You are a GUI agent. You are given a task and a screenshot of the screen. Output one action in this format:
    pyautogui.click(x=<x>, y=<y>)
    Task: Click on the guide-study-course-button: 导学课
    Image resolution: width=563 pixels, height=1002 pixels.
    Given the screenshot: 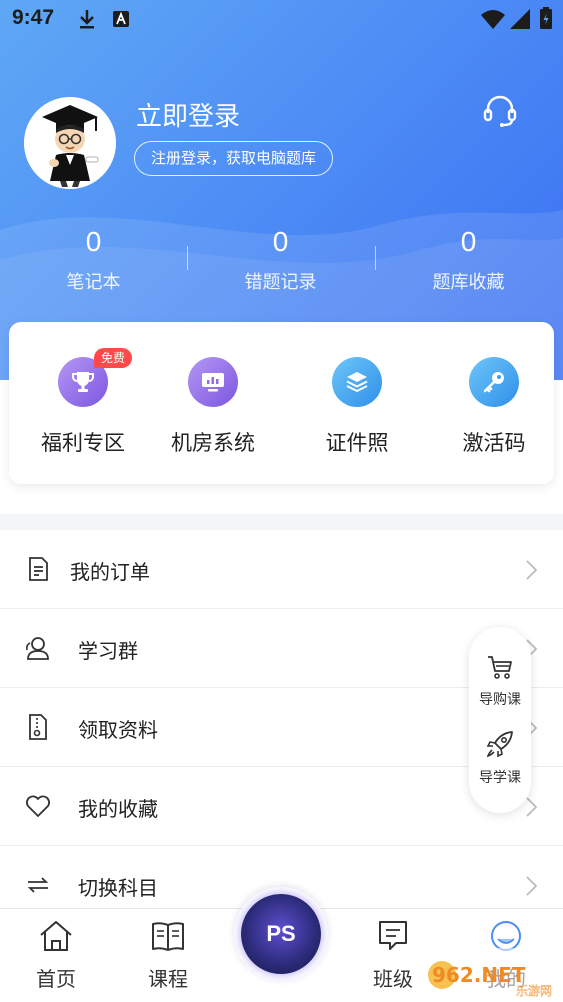 What is the action you would take?
    pyautogui.click(x=500, y=758)
    